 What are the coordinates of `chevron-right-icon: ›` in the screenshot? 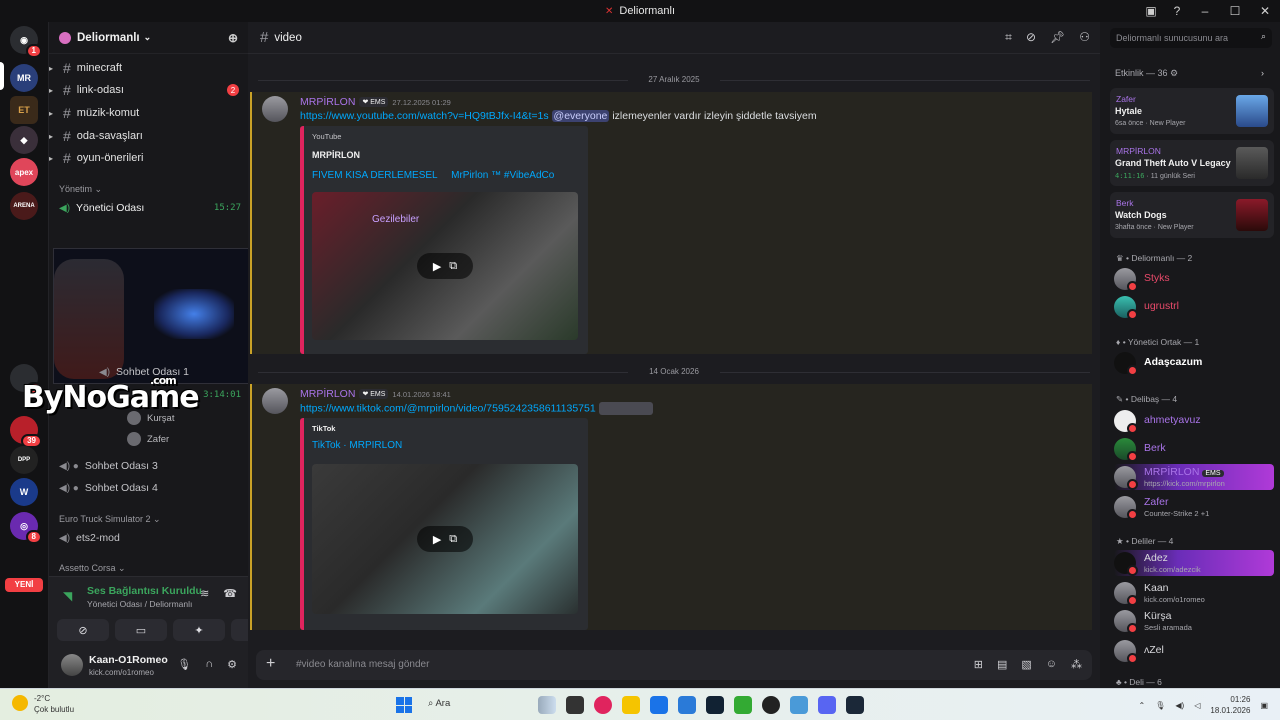 It's located at (1262, 73).